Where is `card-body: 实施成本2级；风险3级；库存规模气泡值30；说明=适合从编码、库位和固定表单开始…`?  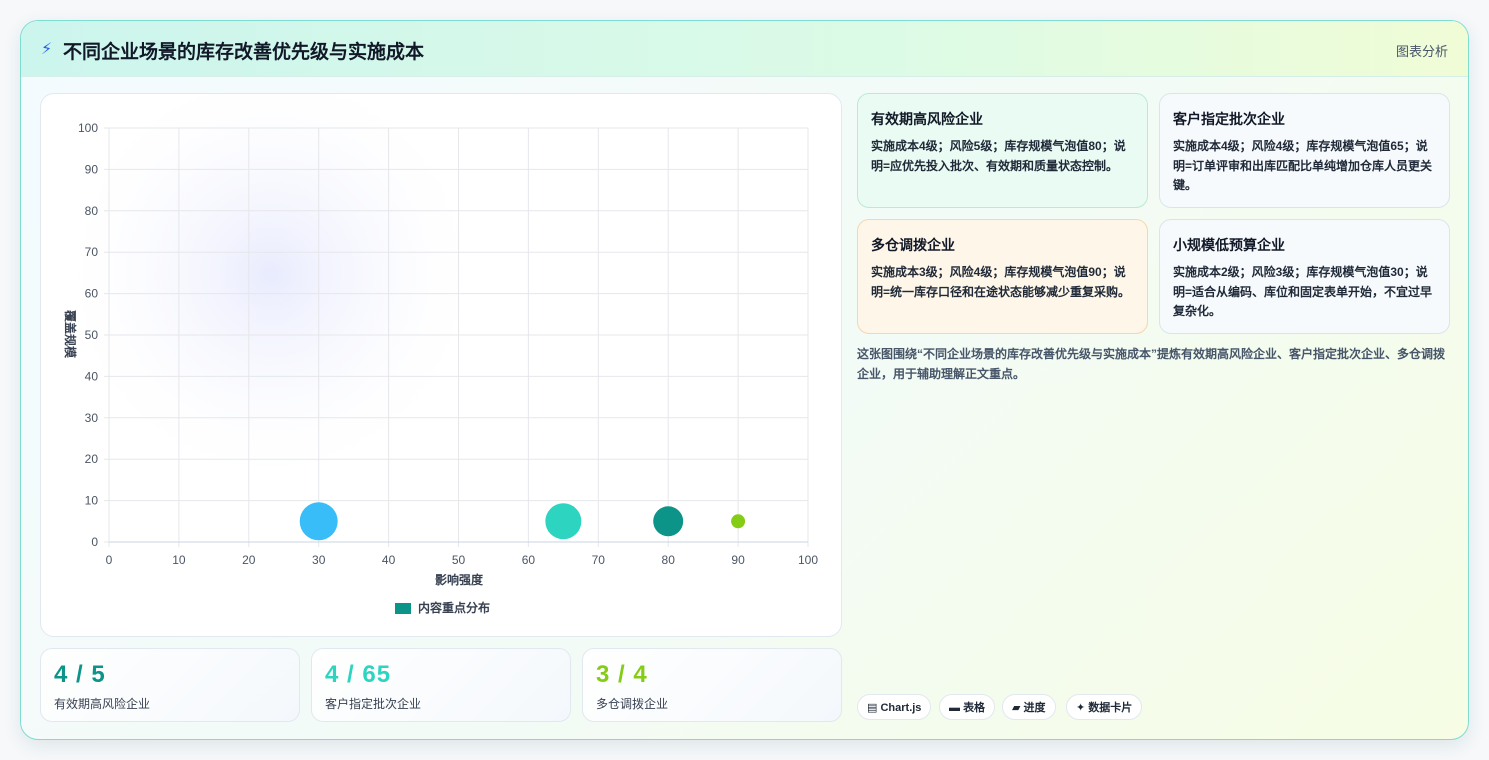 card-body: 实施成本2级；风险3级；库存规模气泡值30；说明=适合从编码、库位和固定表单开始… is located at coordinates (1303, 291).